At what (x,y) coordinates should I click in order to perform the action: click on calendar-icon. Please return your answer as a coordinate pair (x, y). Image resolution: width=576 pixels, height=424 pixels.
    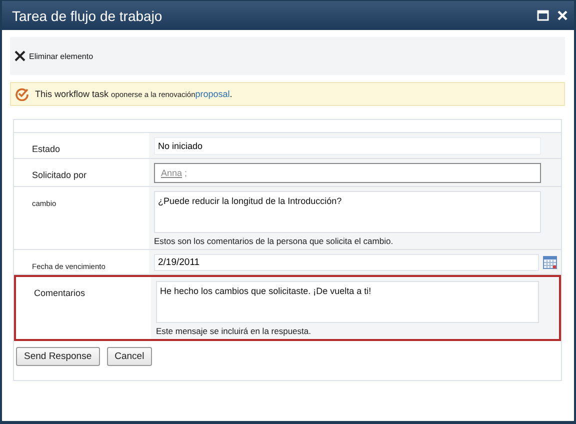
    Looking at the image, I should click on (550, 262).